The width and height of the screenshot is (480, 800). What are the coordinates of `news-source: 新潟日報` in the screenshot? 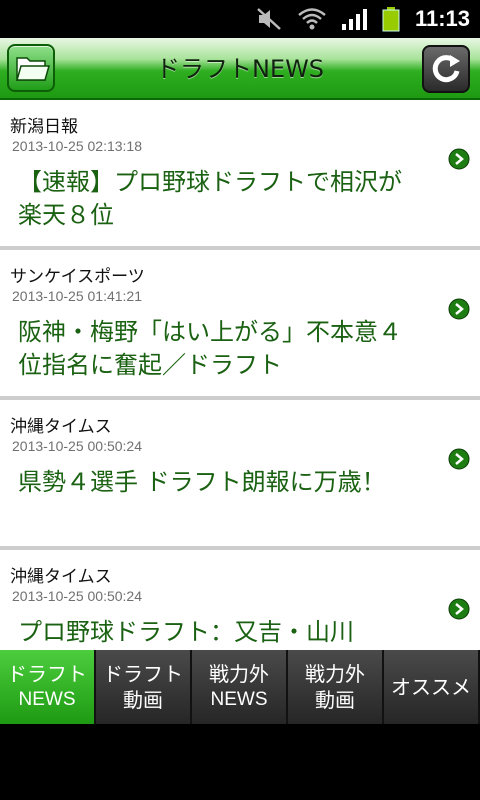 It's located at (44, 127).